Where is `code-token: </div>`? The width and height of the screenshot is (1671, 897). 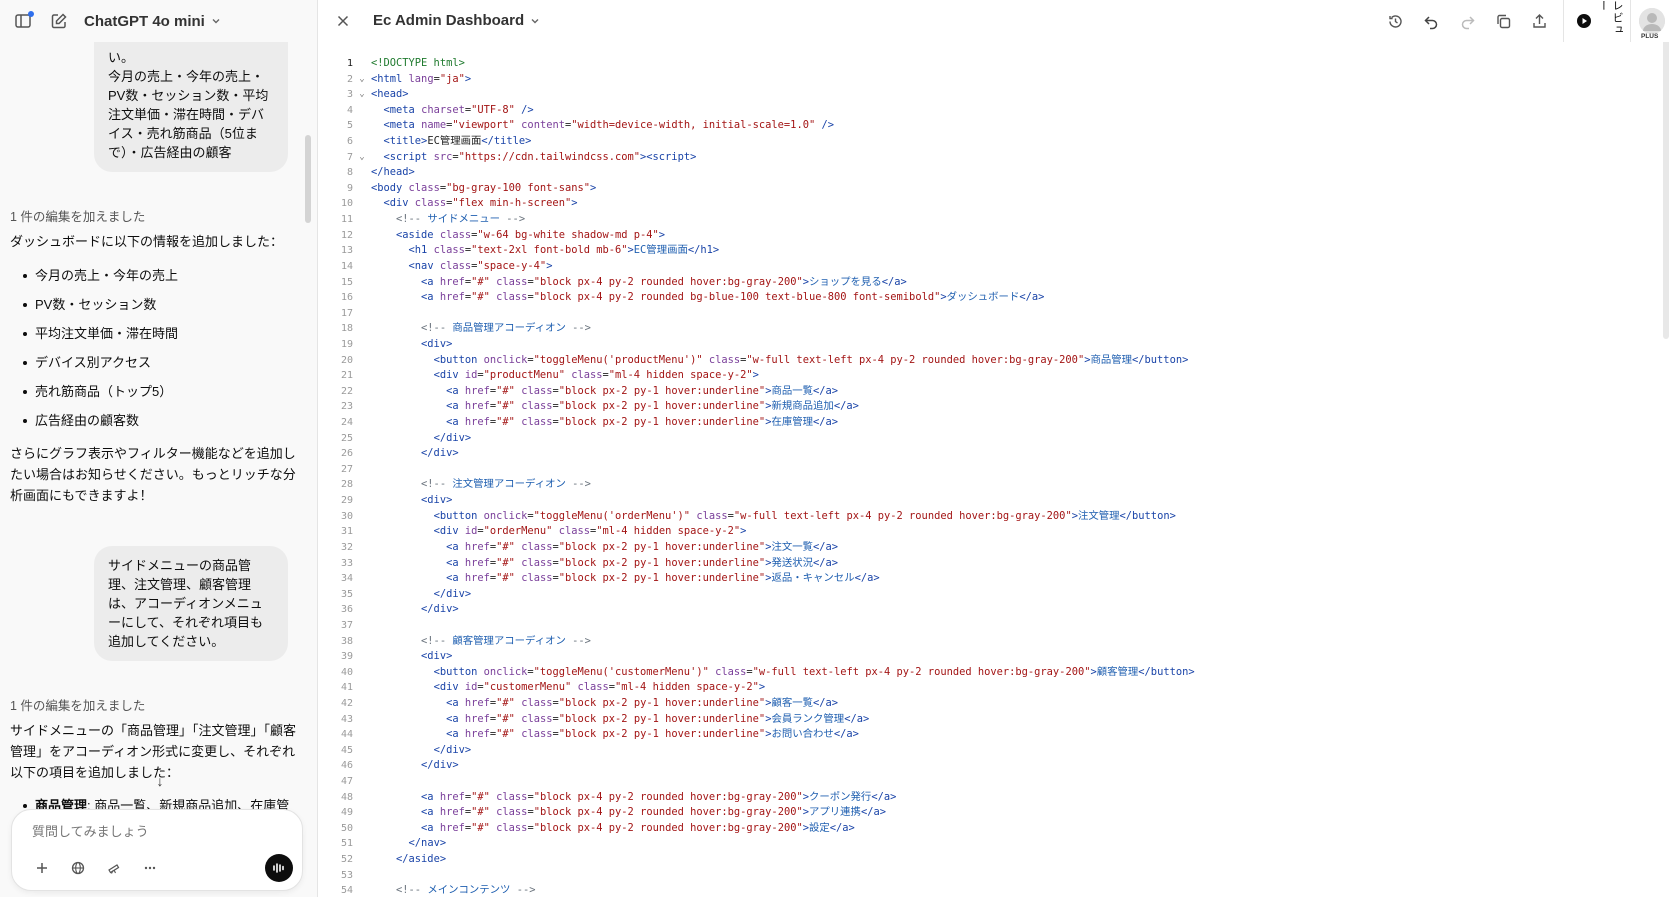
code-token: </div> is located at coordinates (452, 749).